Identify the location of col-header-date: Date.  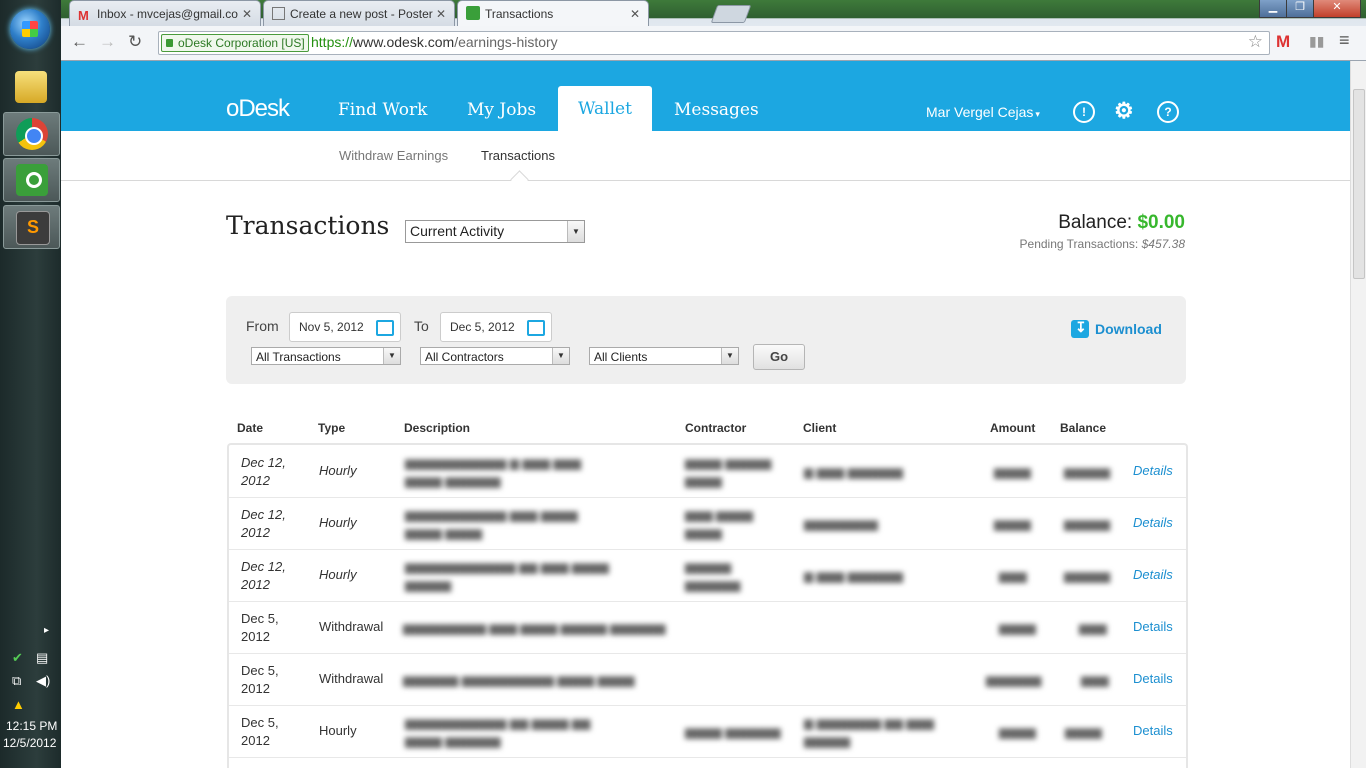
(250, 428).